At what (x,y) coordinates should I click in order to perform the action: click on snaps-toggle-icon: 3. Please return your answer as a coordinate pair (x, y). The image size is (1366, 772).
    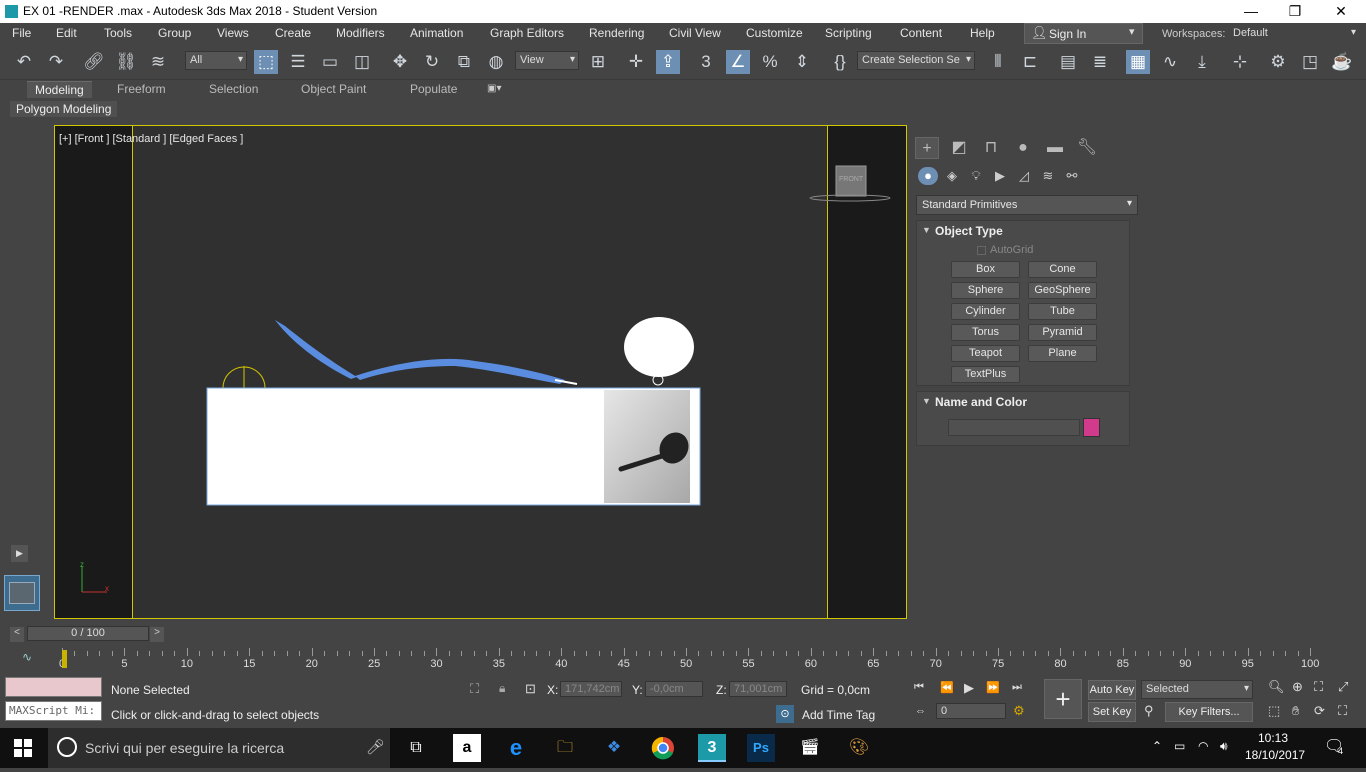
    Looking at the image, I should click on (706, 62).